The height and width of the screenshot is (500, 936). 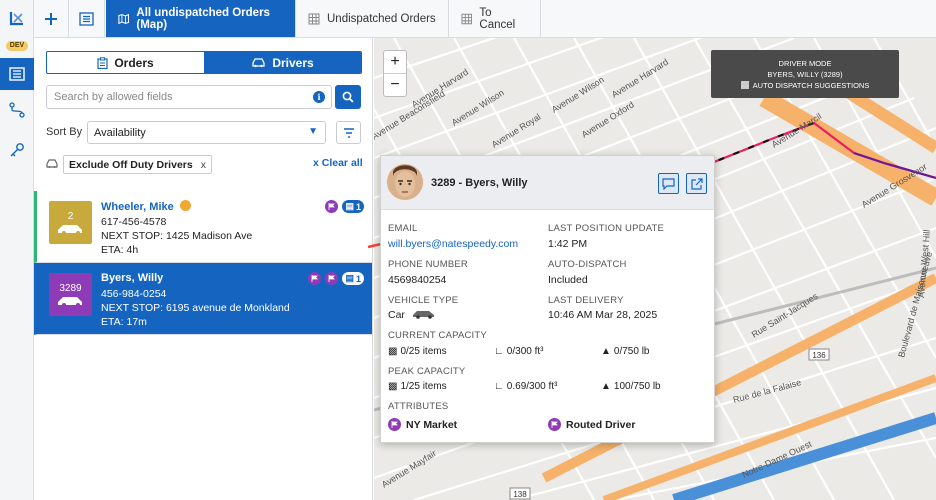 I want to click on rail-item-routes, so click(x=17, y=110).